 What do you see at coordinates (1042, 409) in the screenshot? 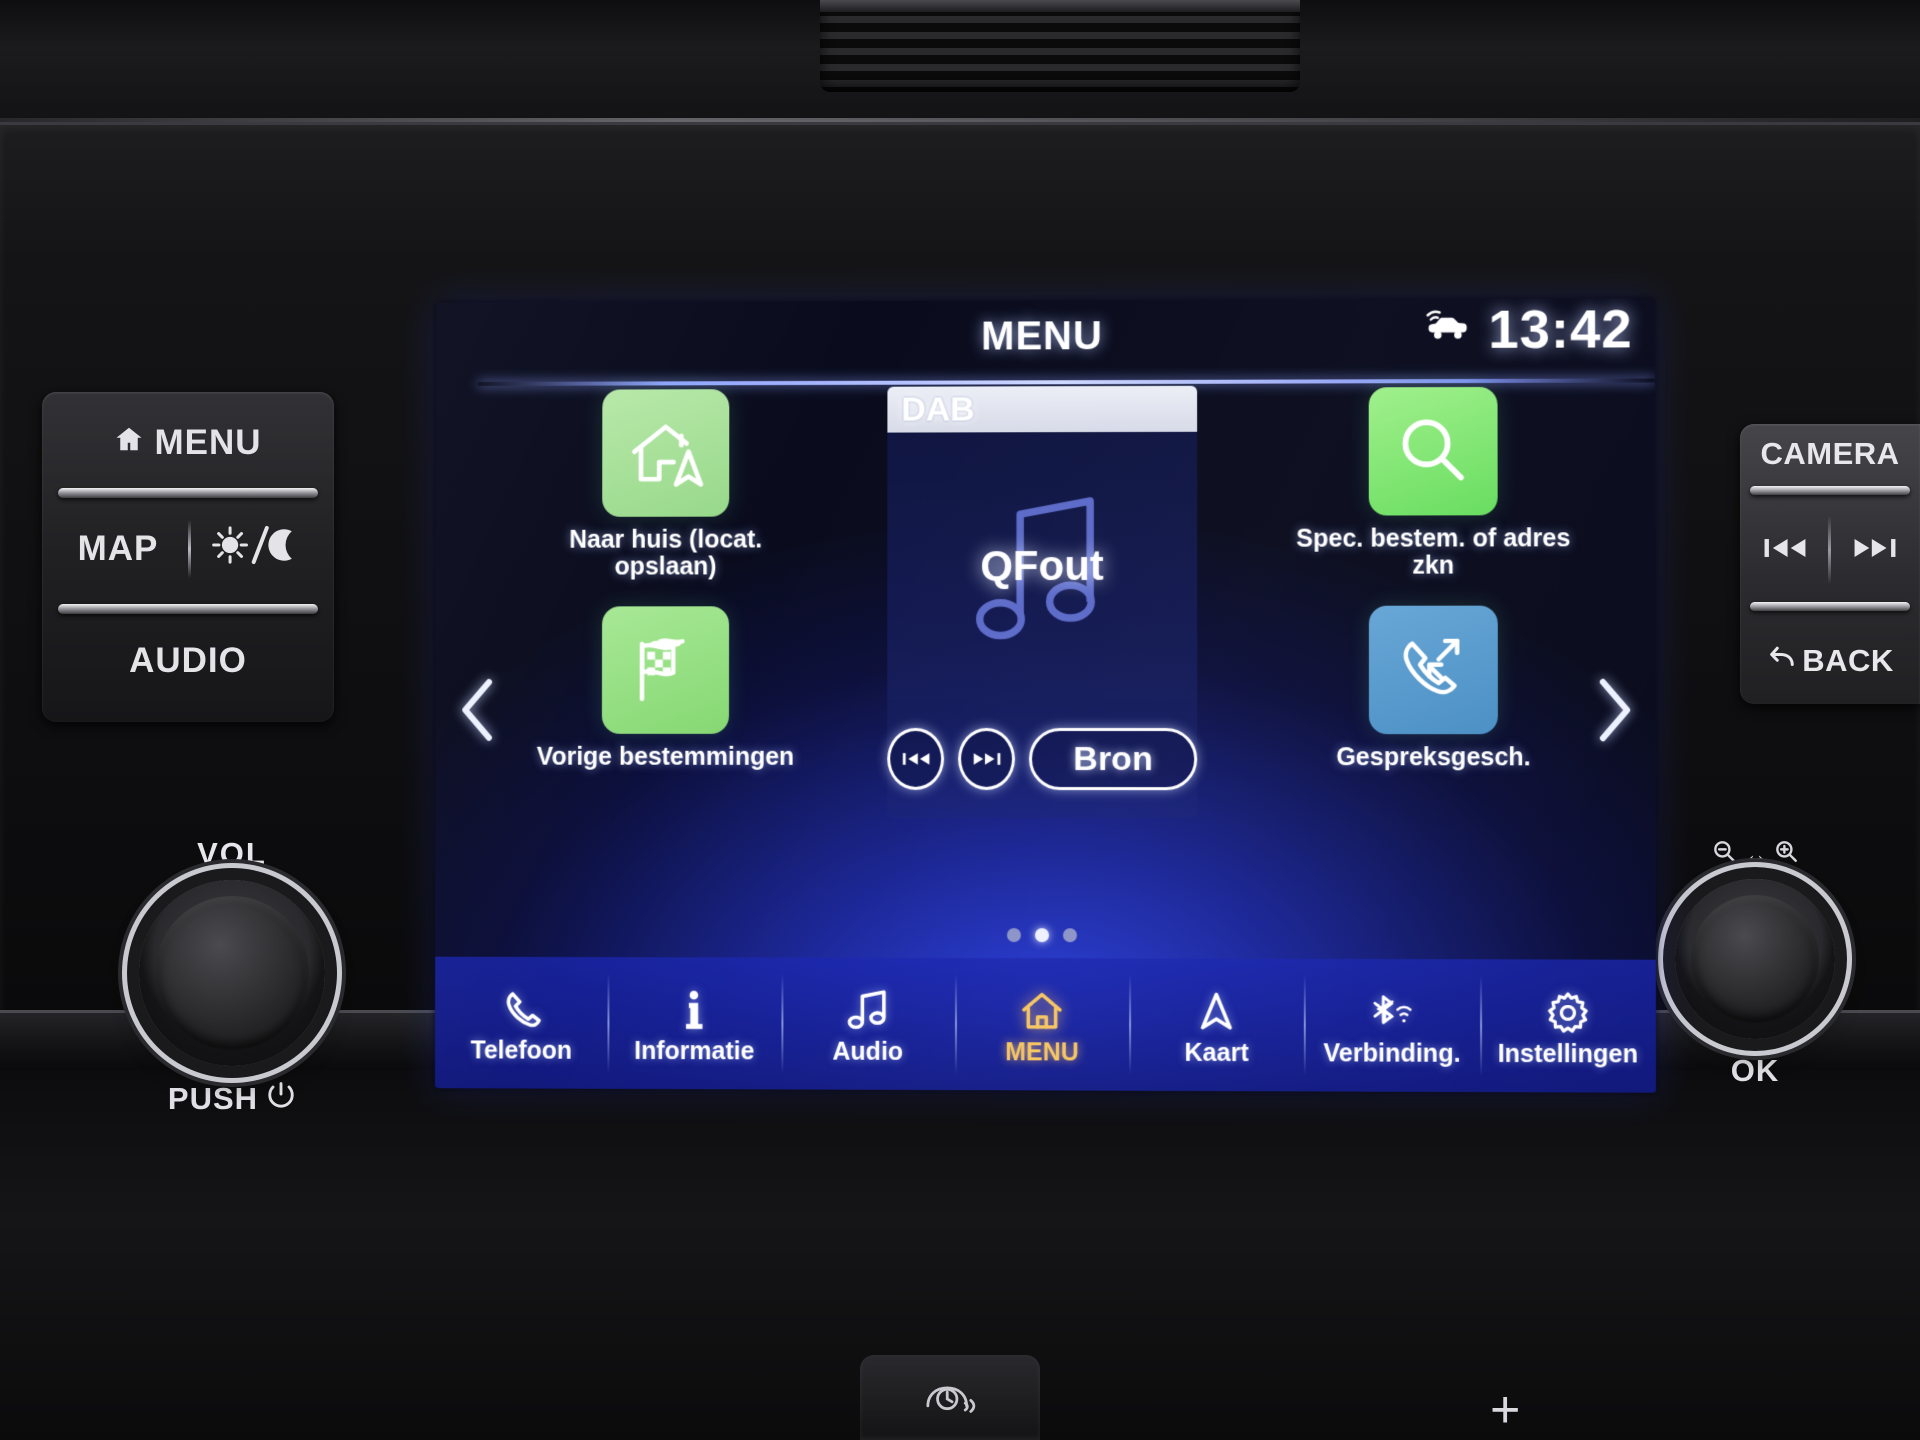
I see `media-source-bar: DAB` at bounding box center [1042, 409].